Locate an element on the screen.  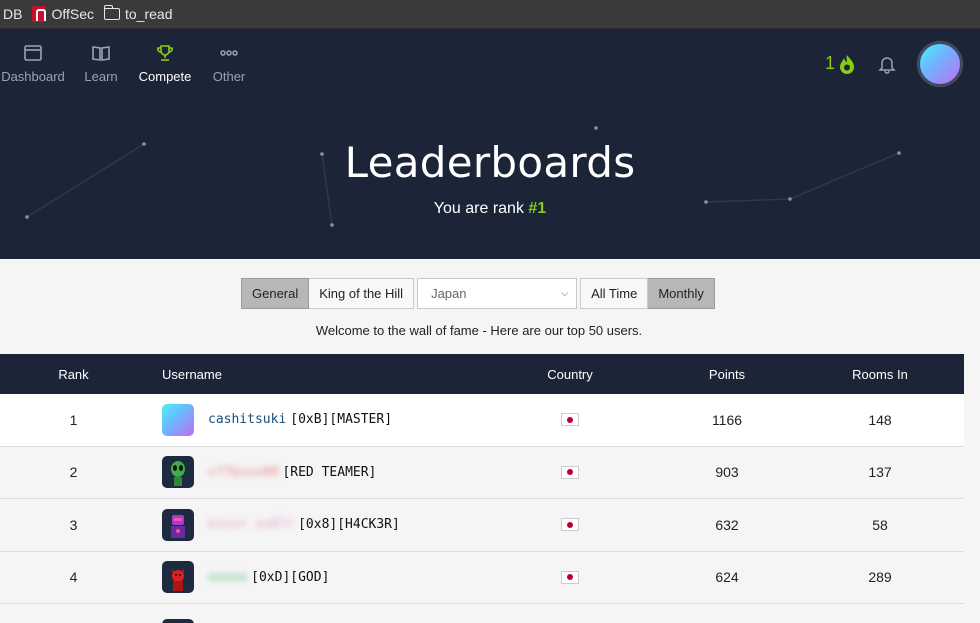
bookmark-db: DB is located at coordinates (12, 14).